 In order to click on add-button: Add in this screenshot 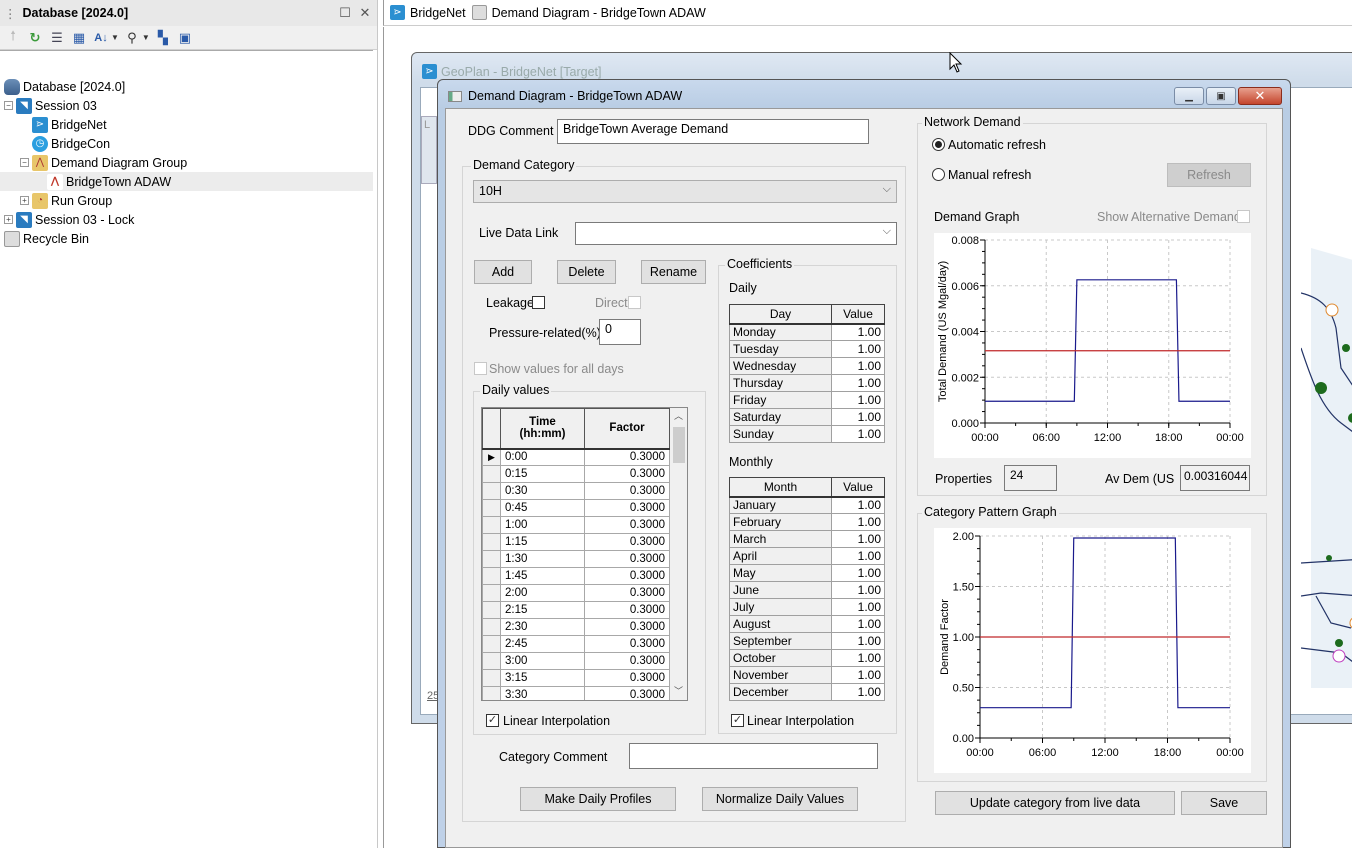, I will do `click(503, 272)`.